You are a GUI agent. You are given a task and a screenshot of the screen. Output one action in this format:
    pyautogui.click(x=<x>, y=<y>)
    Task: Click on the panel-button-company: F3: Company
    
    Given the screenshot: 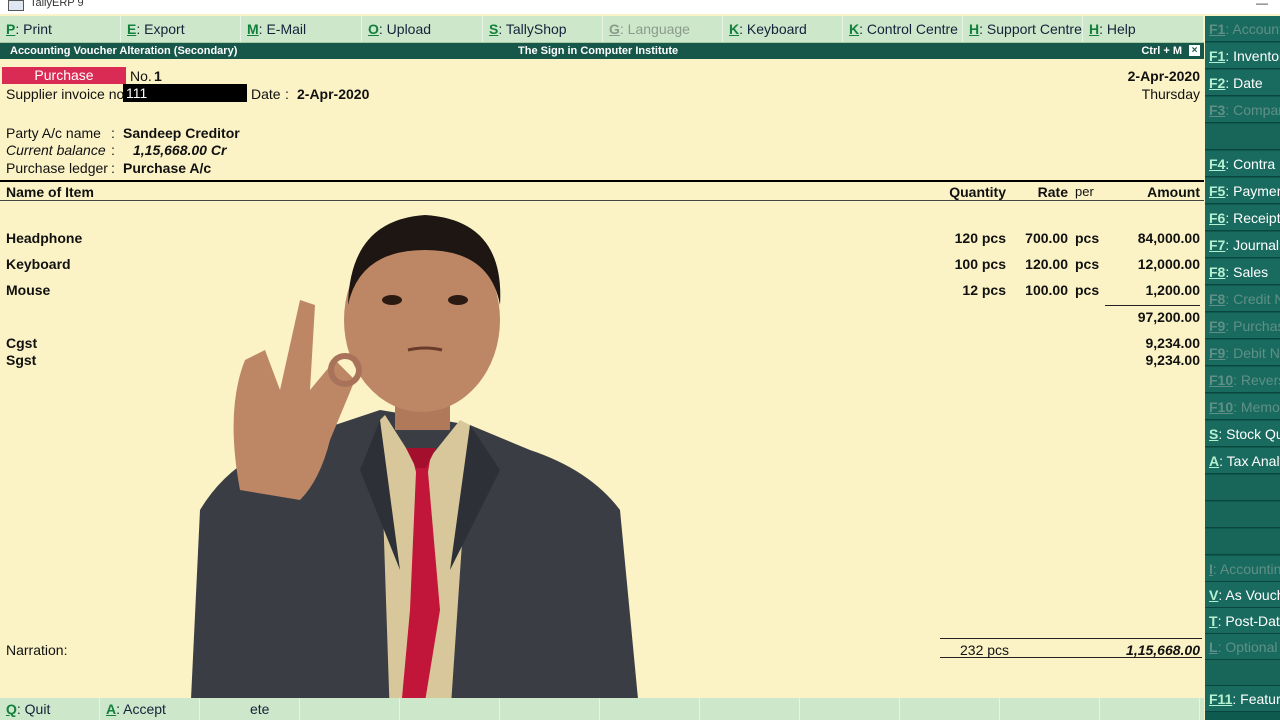 What is the action you would take?
    pyautogui.click(x=1242, y=110)
    